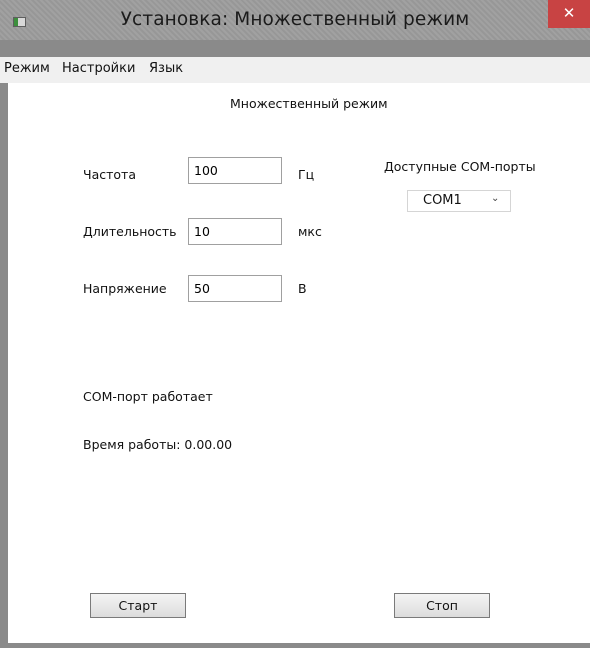 The width and height of the screenshot is (590, 648). I want to click on duration-label: Длительность, so click(130, 231).